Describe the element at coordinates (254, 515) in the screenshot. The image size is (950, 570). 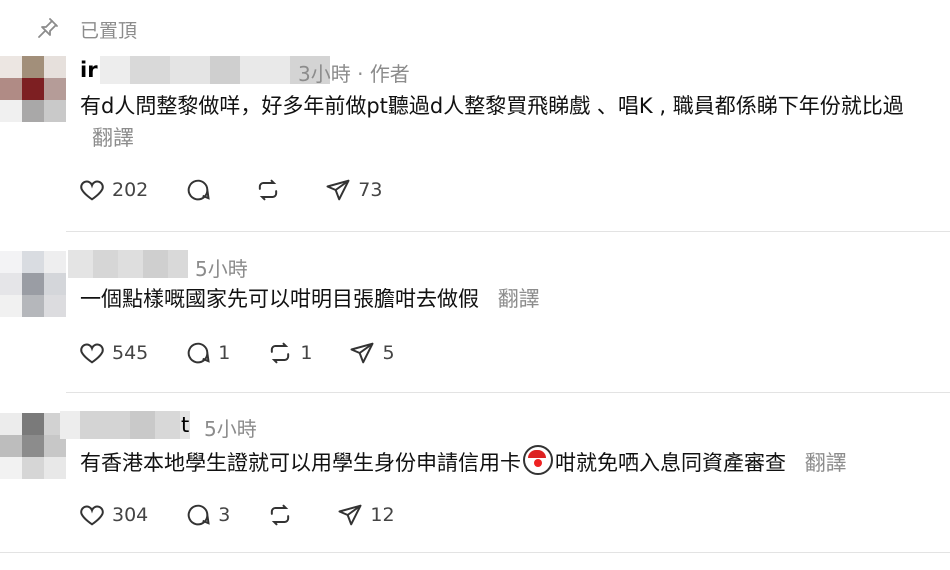
I see `action-bar: 304 3 12` at that location.